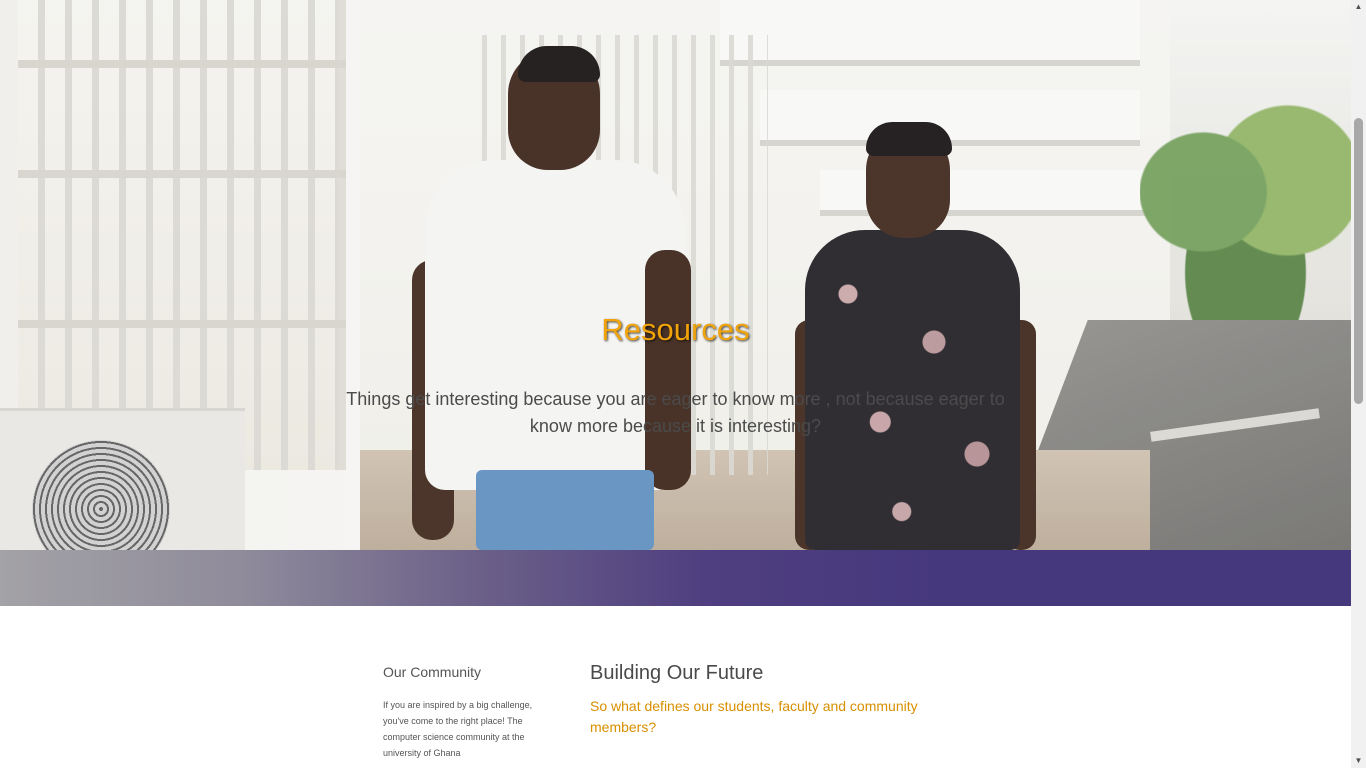  Describe the element at coordinates (1358, 7) in the screenshot. I see `chevron-up-icon: ▲` at that location.